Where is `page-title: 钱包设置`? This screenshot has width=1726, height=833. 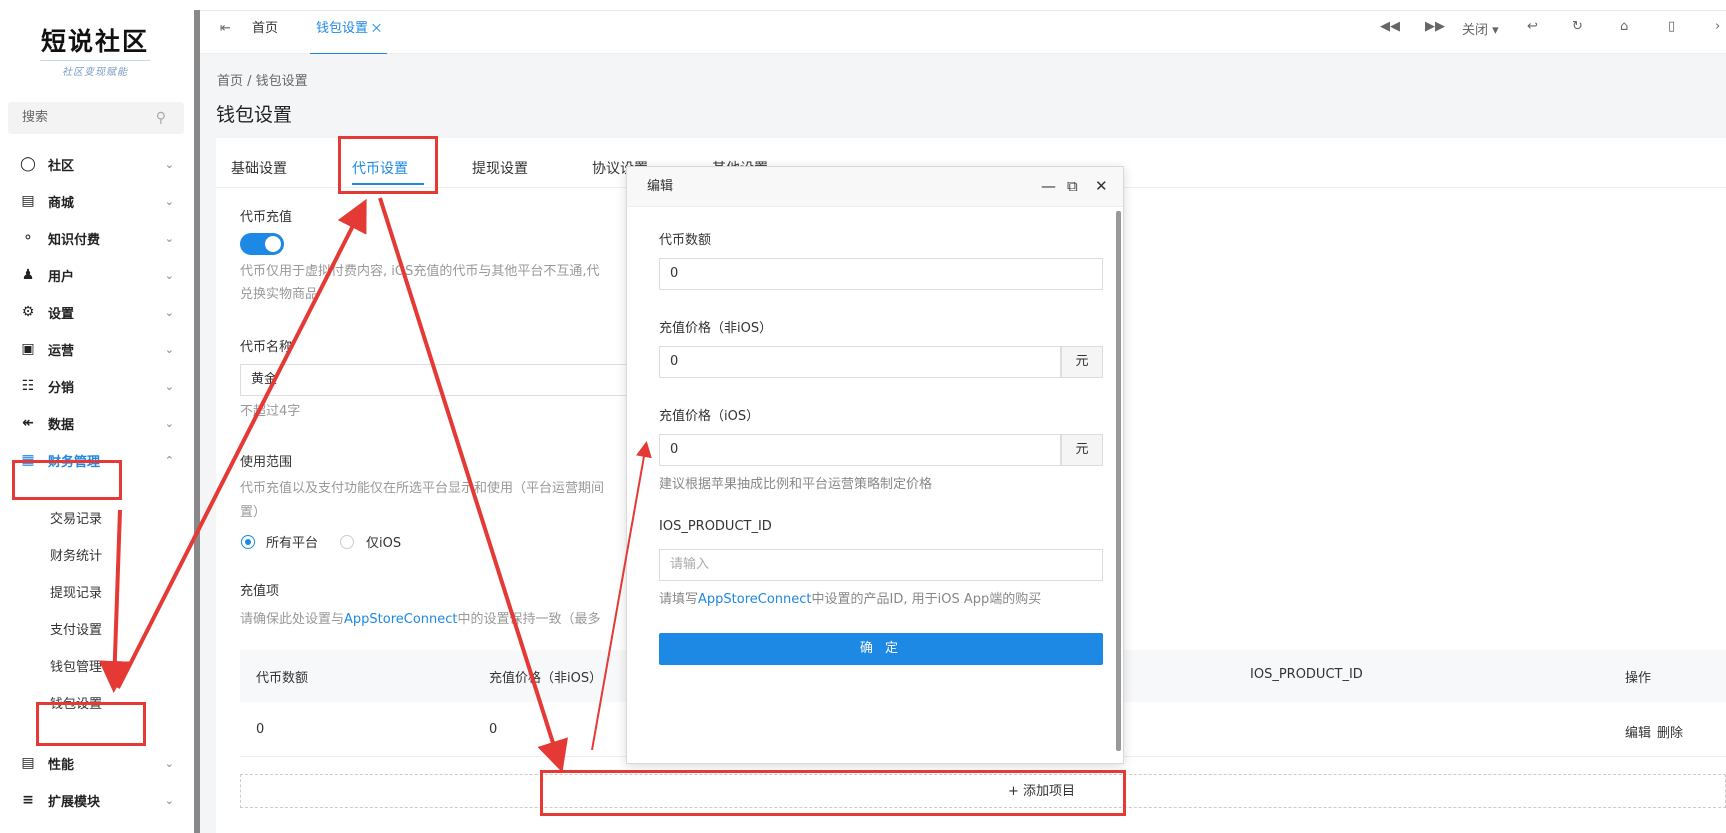
page-title: 钱包设置 is located at coordinates (254, 115).